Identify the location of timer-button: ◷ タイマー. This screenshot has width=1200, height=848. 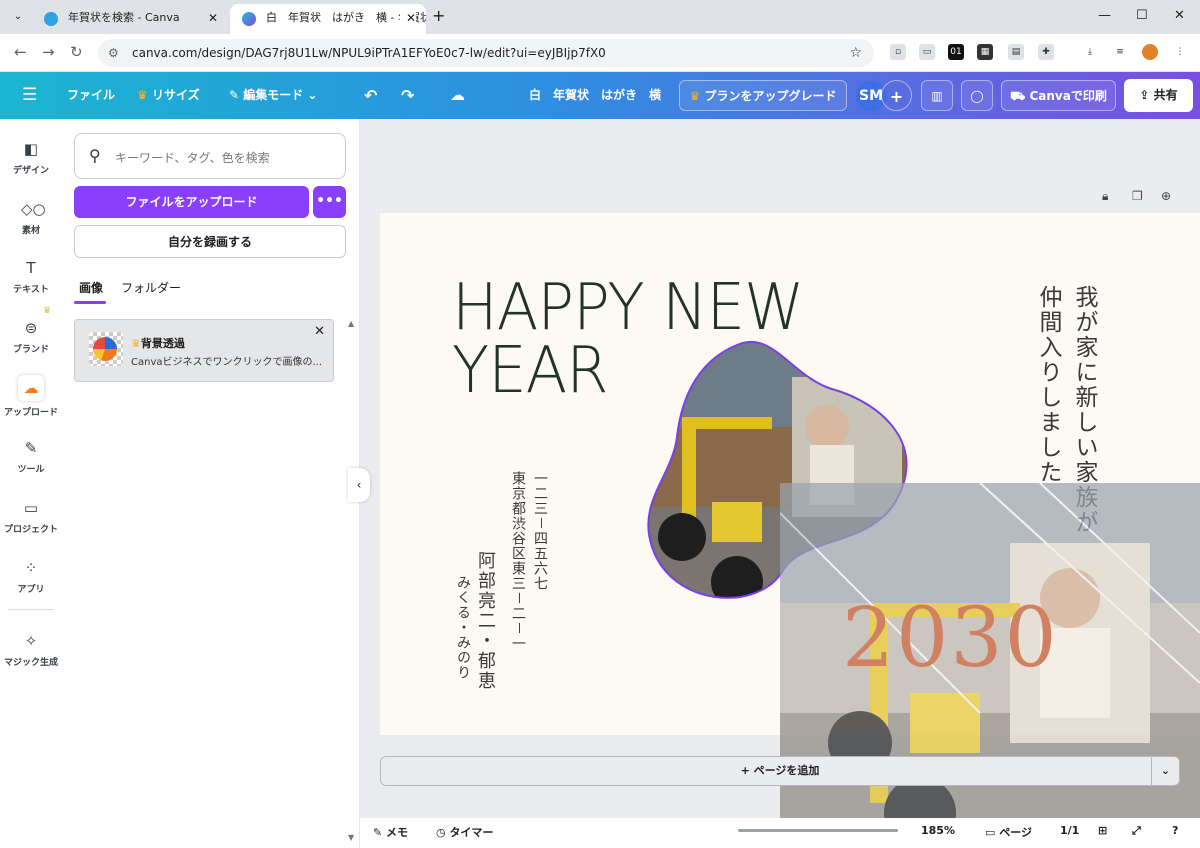
(464, 832).